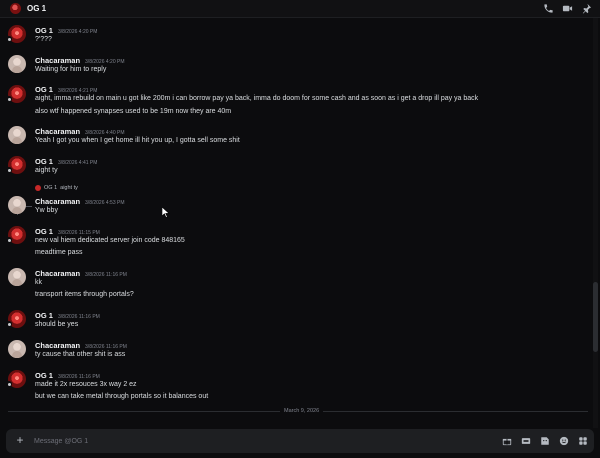 The width and height of the screenshot is (600, 458). What do you see at coordinates (69, 188) in the screenshot?
I see `reply-text: aight ty` at bounding box center [69, 188].